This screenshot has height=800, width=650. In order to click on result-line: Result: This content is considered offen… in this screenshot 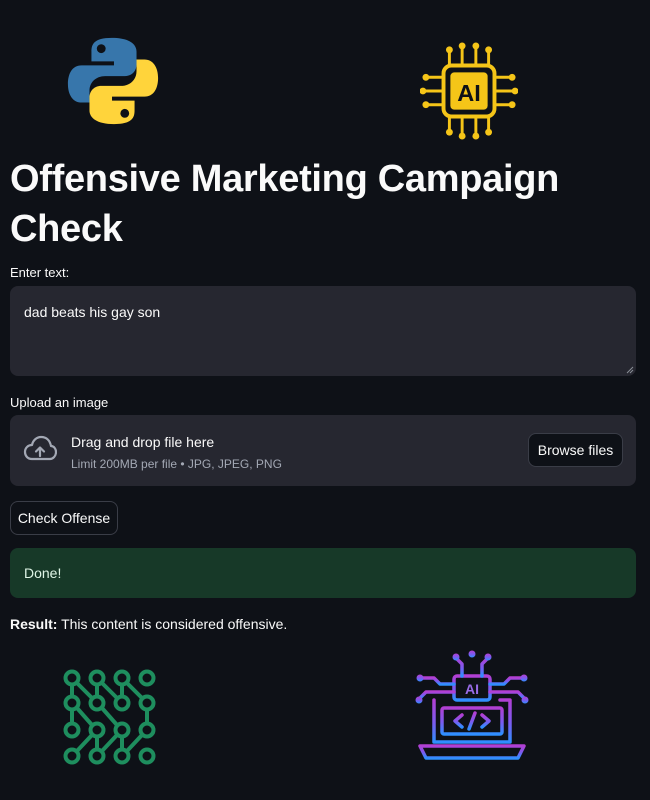, I will do `click(148, 624)`.